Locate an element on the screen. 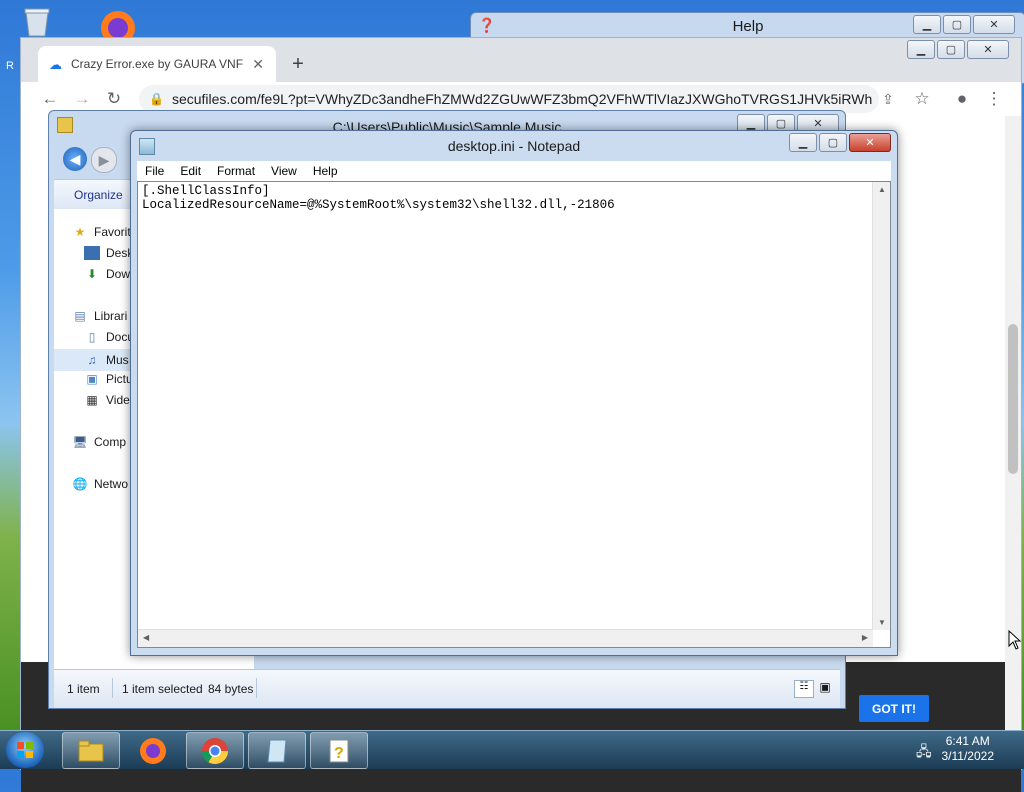 This screenshot has height=792, width=1024. clock-time: 6:41 AM is located at coordinates (967, 741).